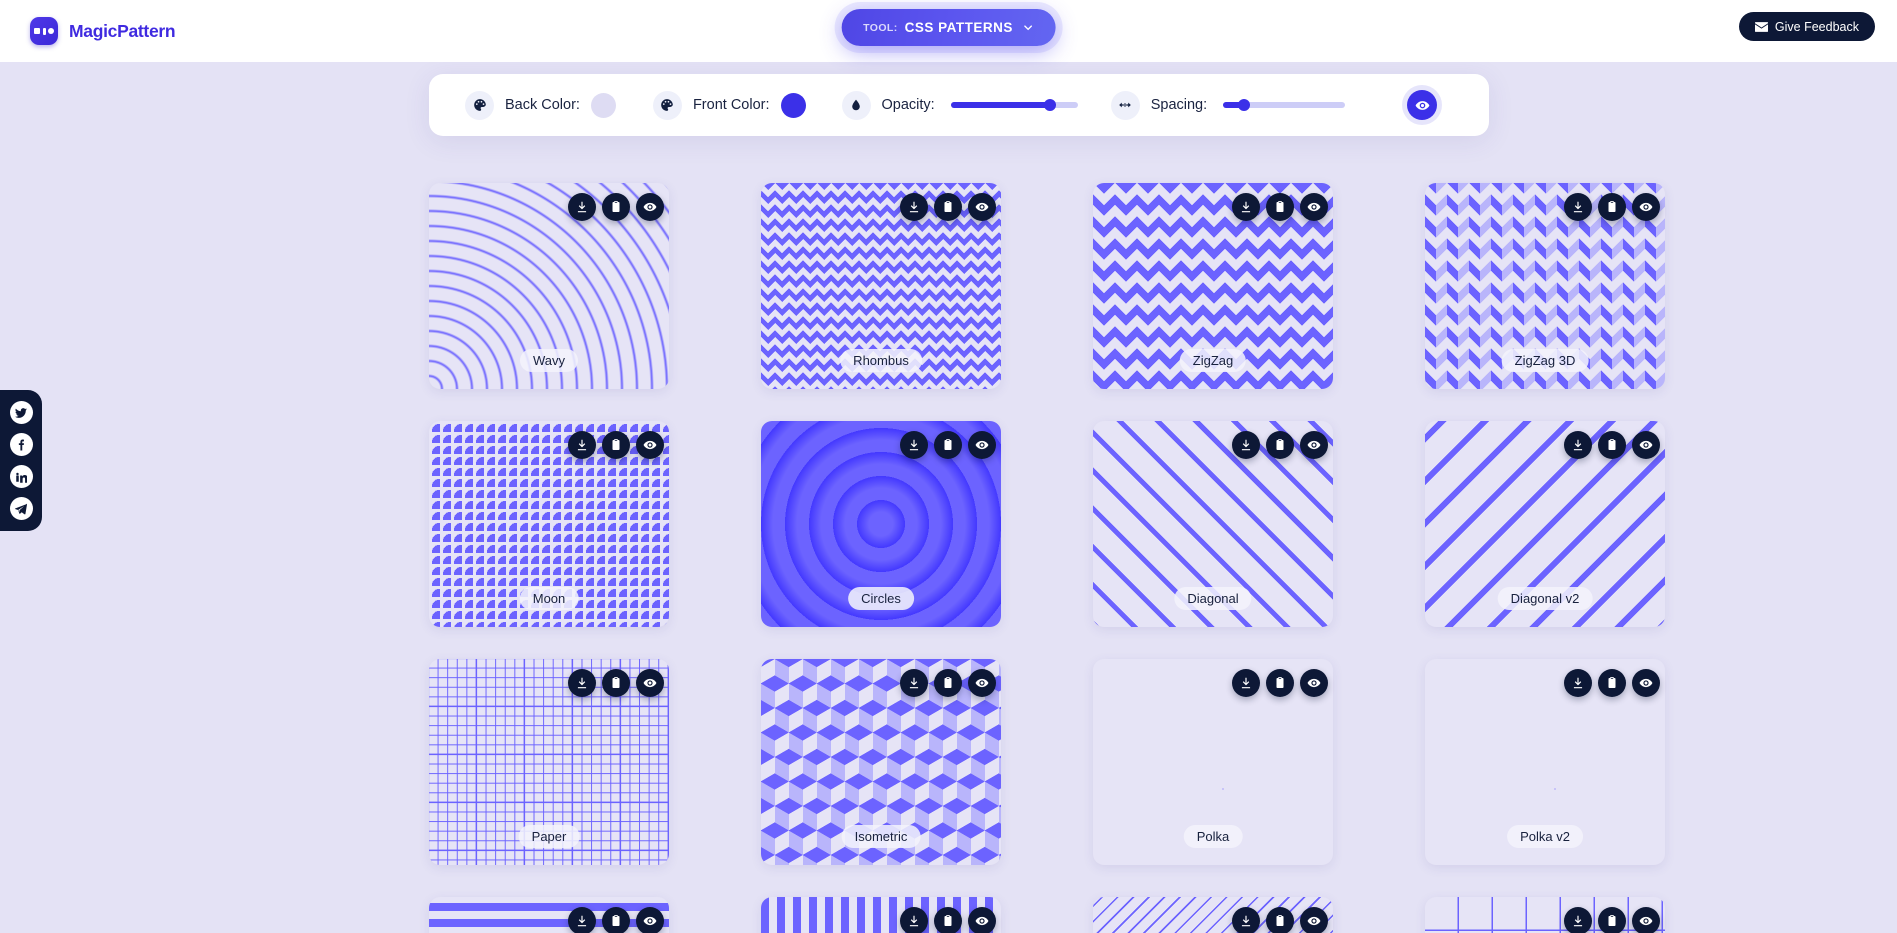  What do you see at coordinates (881, 286) in the screenshot?
I see `pattern-card: Rhombus` at bounding box center [881, 286].